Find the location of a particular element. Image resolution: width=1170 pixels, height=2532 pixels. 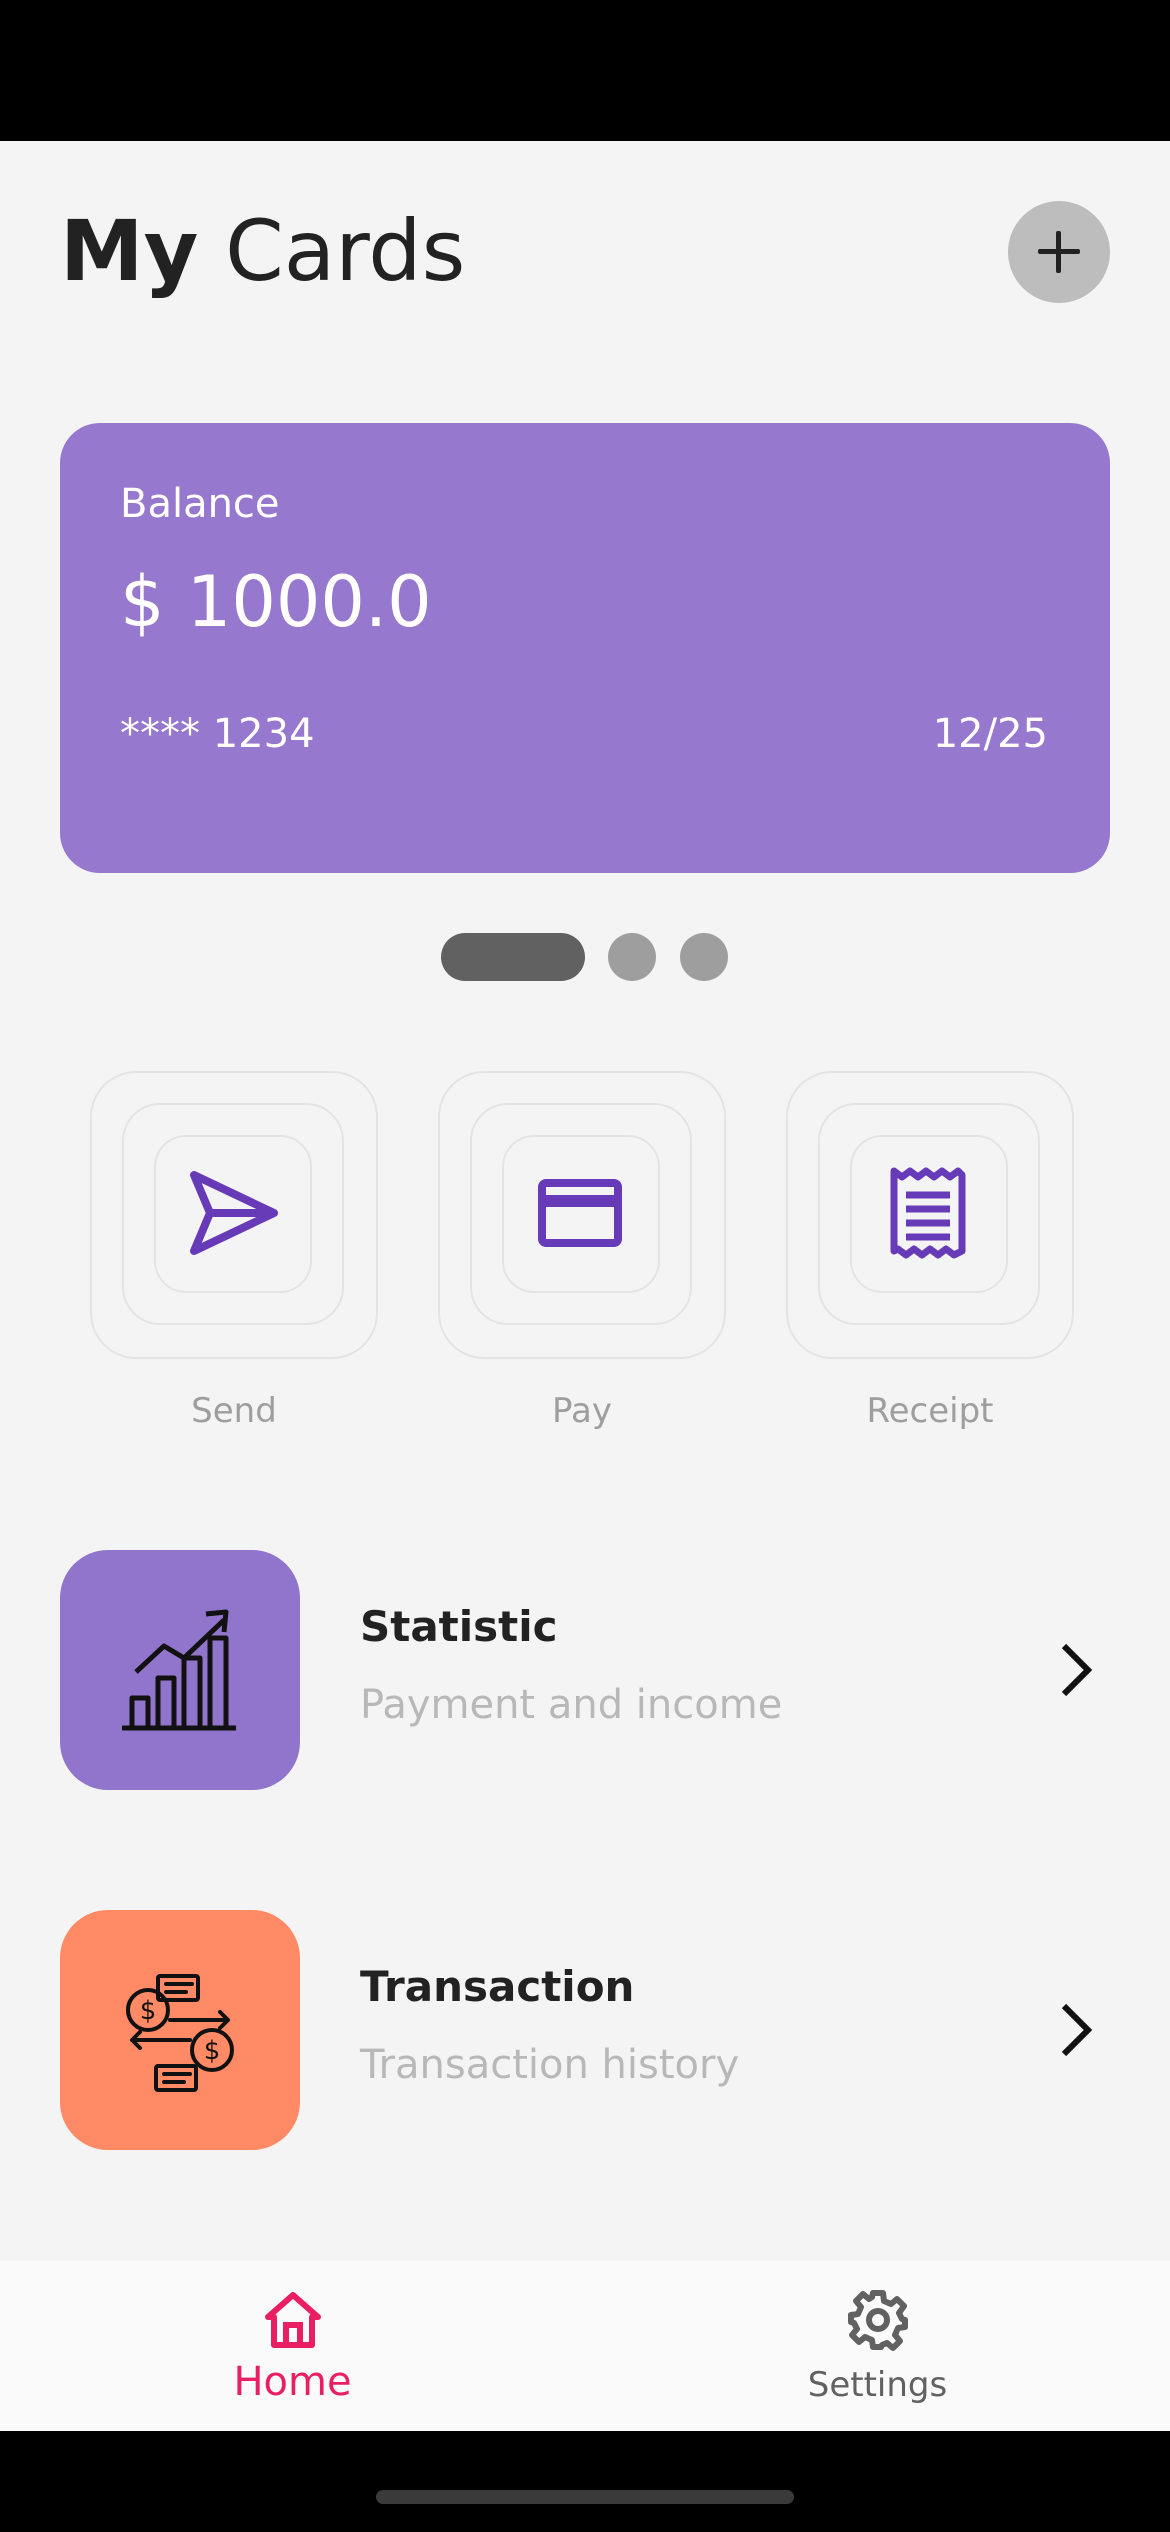

card-number: **** 1234 is located at coordinates (217, 734).